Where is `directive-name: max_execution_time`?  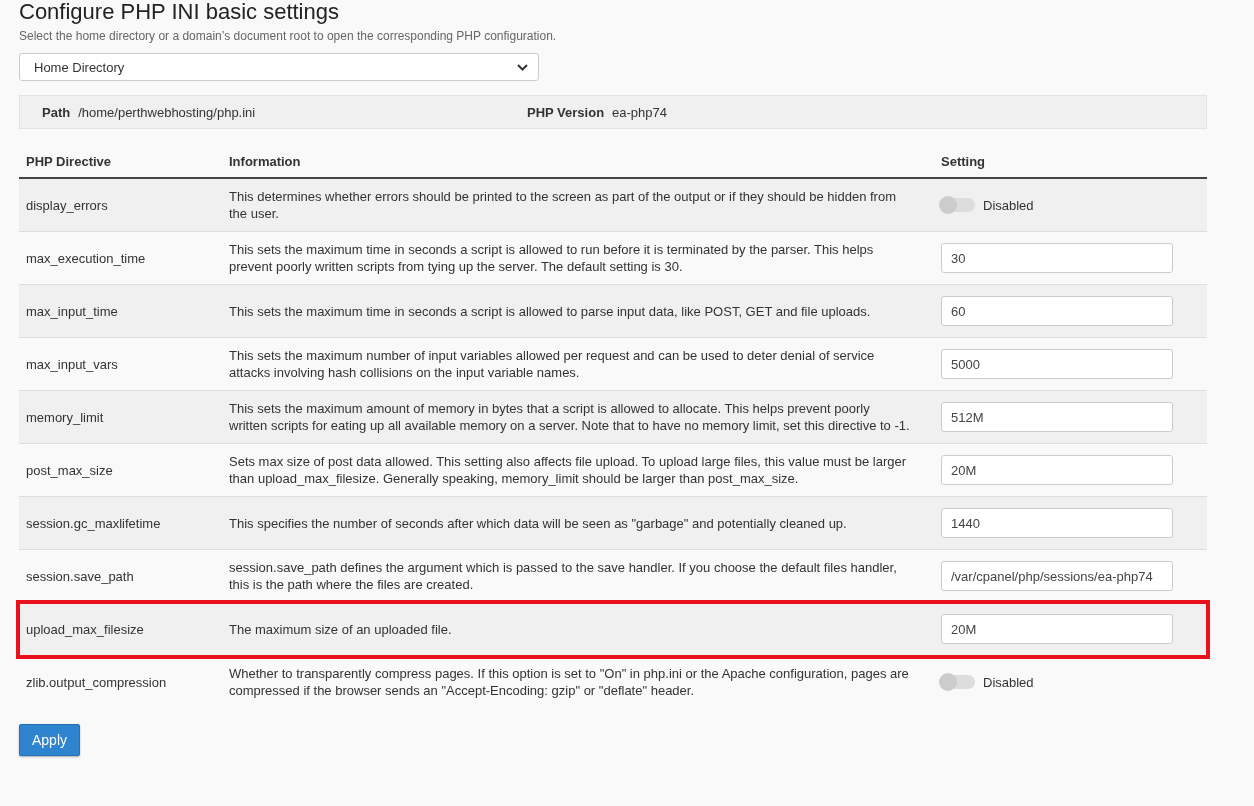 directive-name: max_execution_time is located at coordinates (86, 258).